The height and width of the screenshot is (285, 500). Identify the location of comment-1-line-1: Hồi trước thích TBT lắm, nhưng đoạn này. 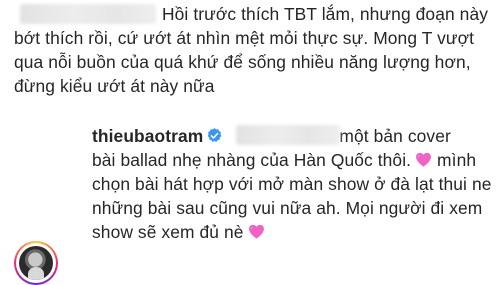
(325, 14).